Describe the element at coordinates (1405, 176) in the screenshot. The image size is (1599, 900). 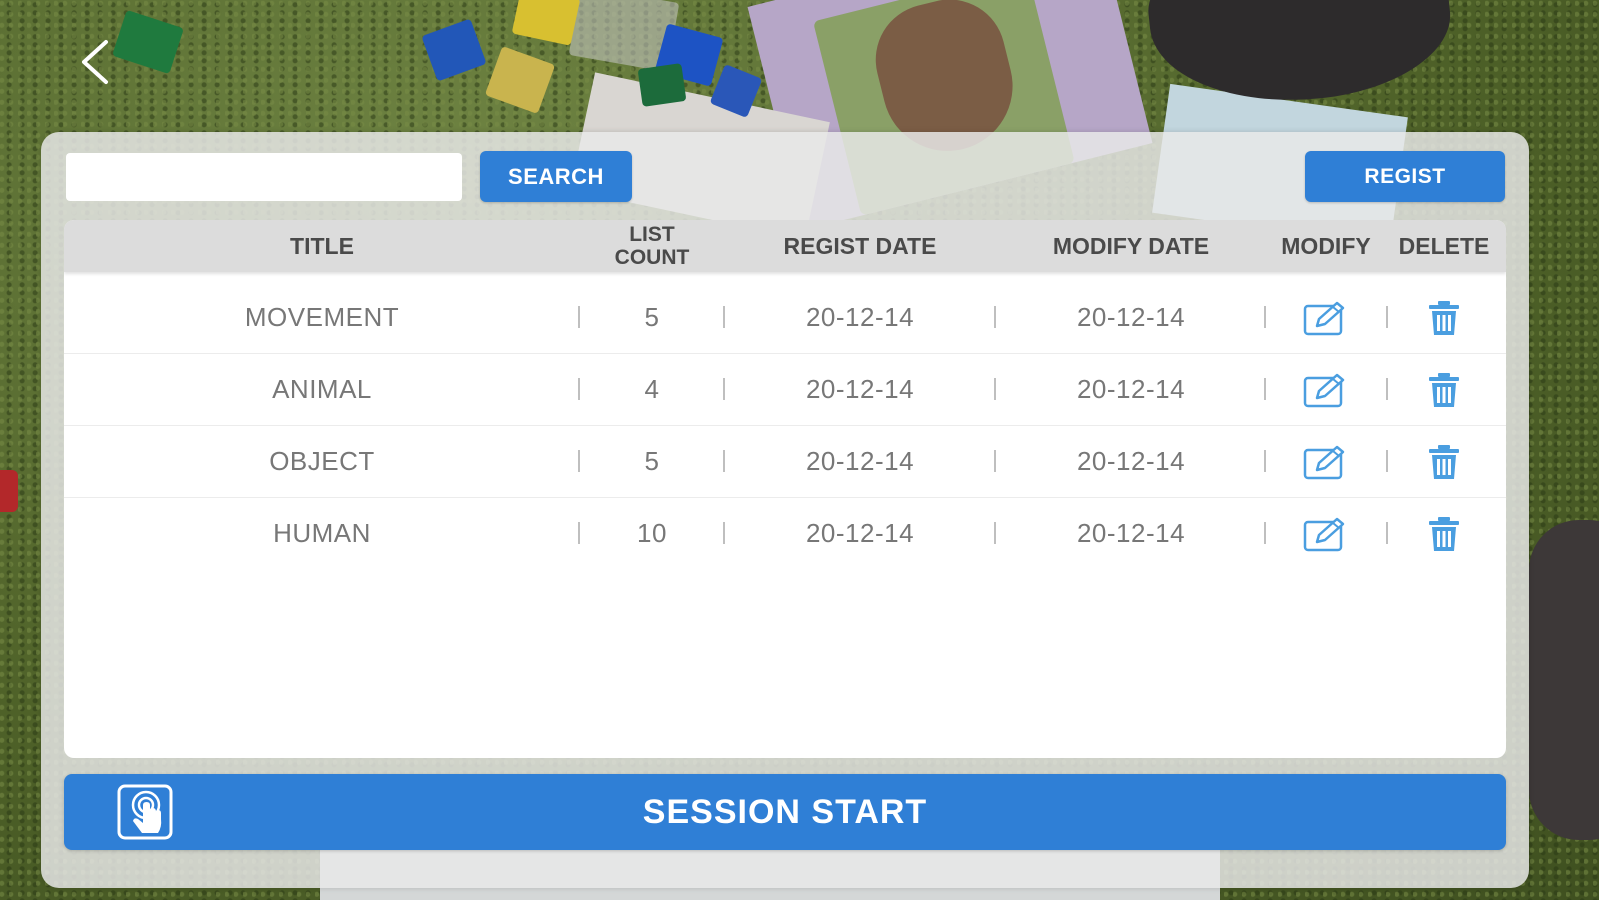
I see `regist-button: REGIST` at that location.